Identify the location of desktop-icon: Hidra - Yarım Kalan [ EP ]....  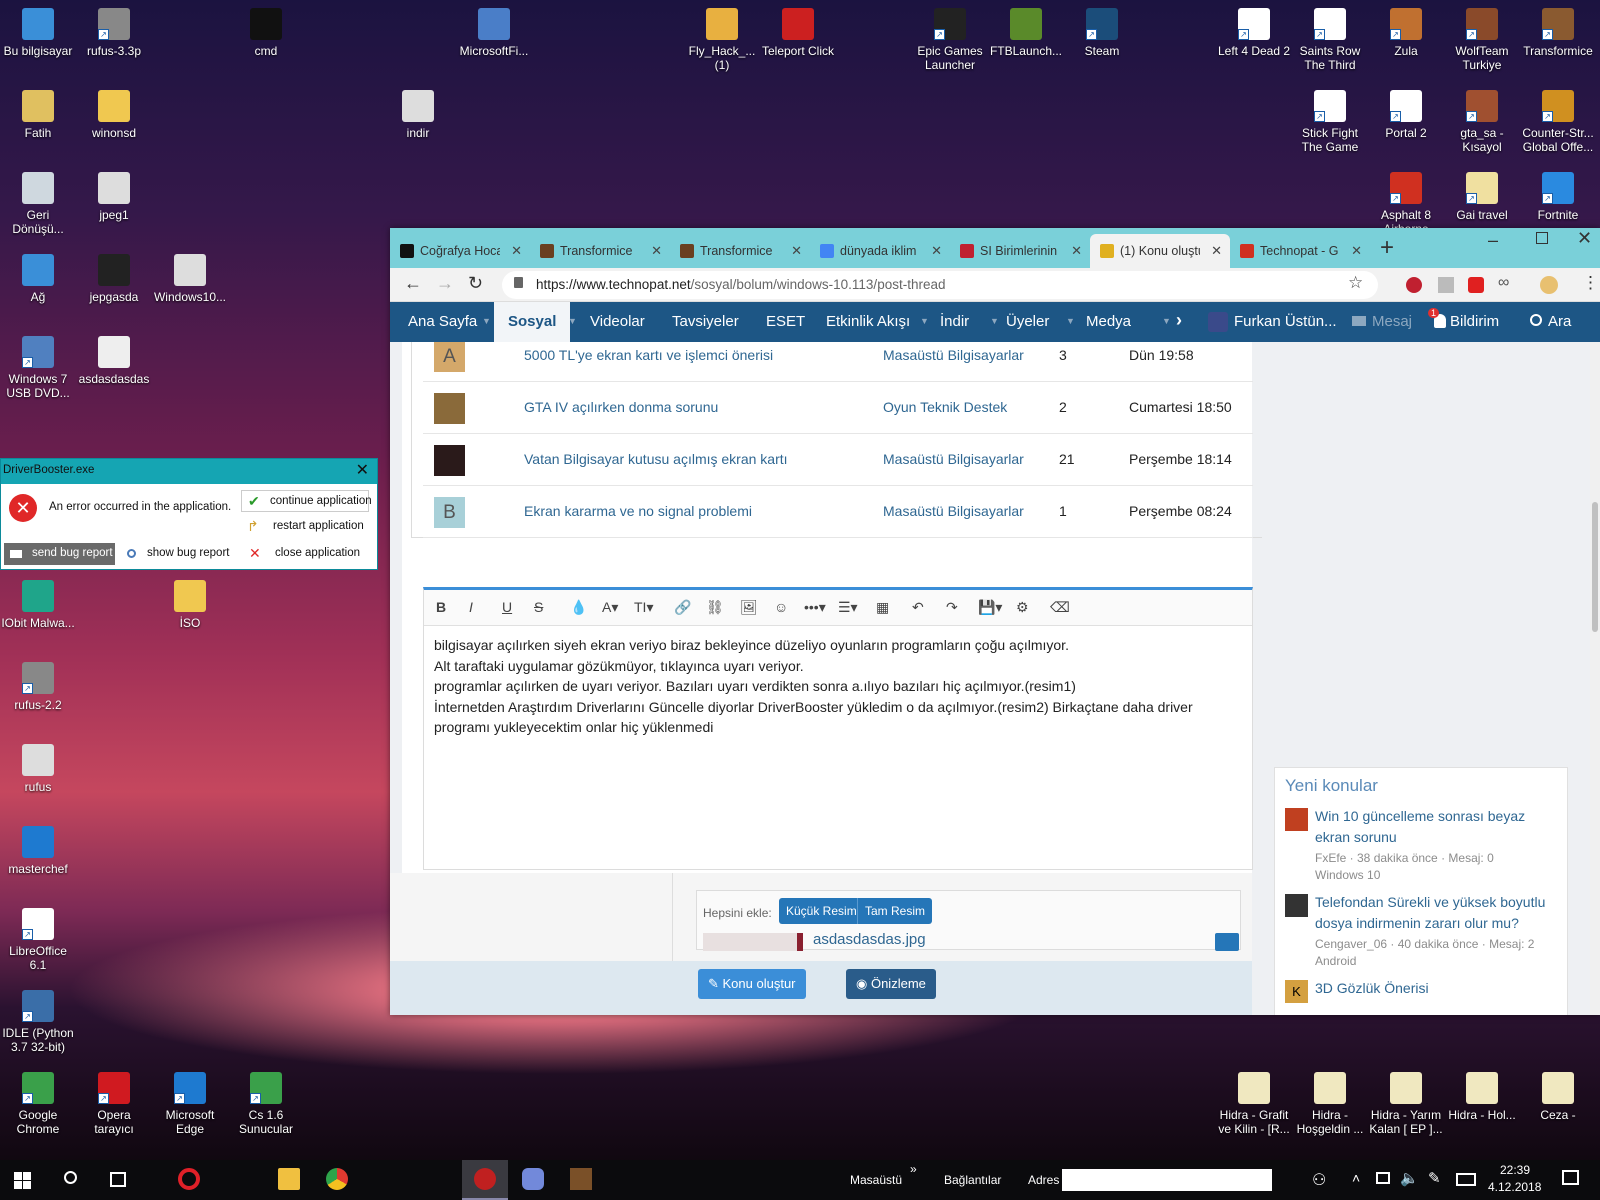
(1406, 1104).